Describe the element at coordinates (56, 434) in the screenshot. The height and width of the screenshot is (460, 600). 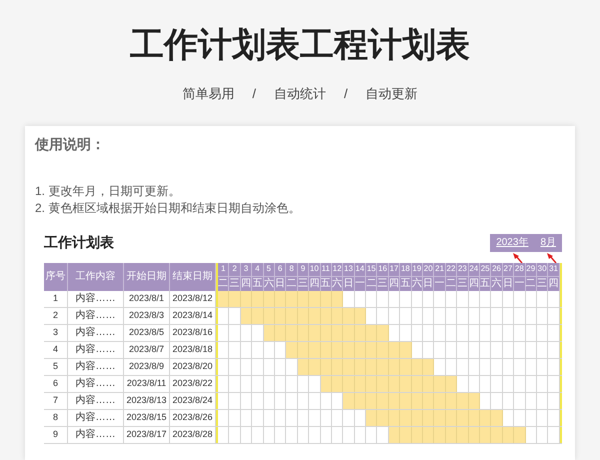
I see `row-number: 9` at that location.